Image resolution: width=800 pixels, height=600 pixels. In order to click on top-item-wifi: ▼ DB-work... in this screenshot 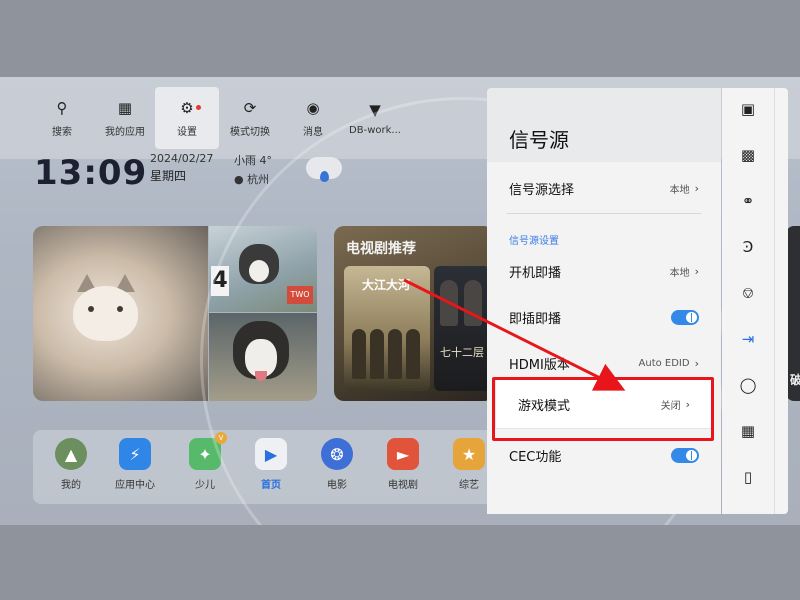, I will do `click(375, 118)`.